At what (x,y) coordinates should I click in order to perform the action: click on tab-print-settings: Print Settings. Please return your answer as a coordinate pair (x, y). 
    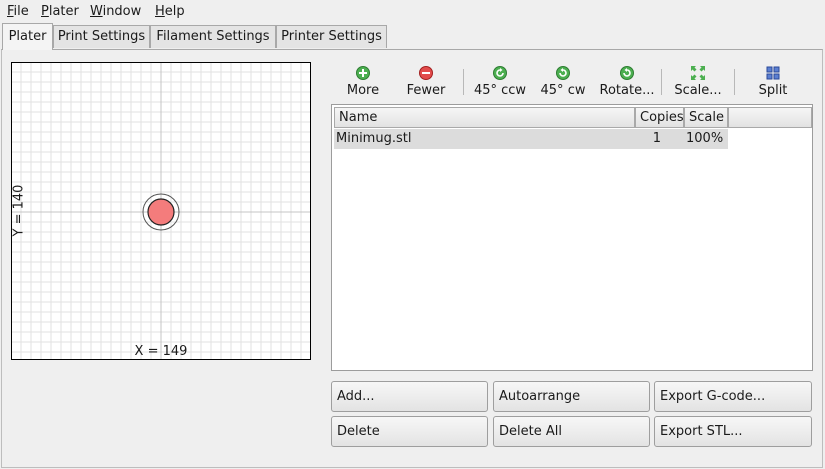
    Looking at the image, I should click on (101, 36).